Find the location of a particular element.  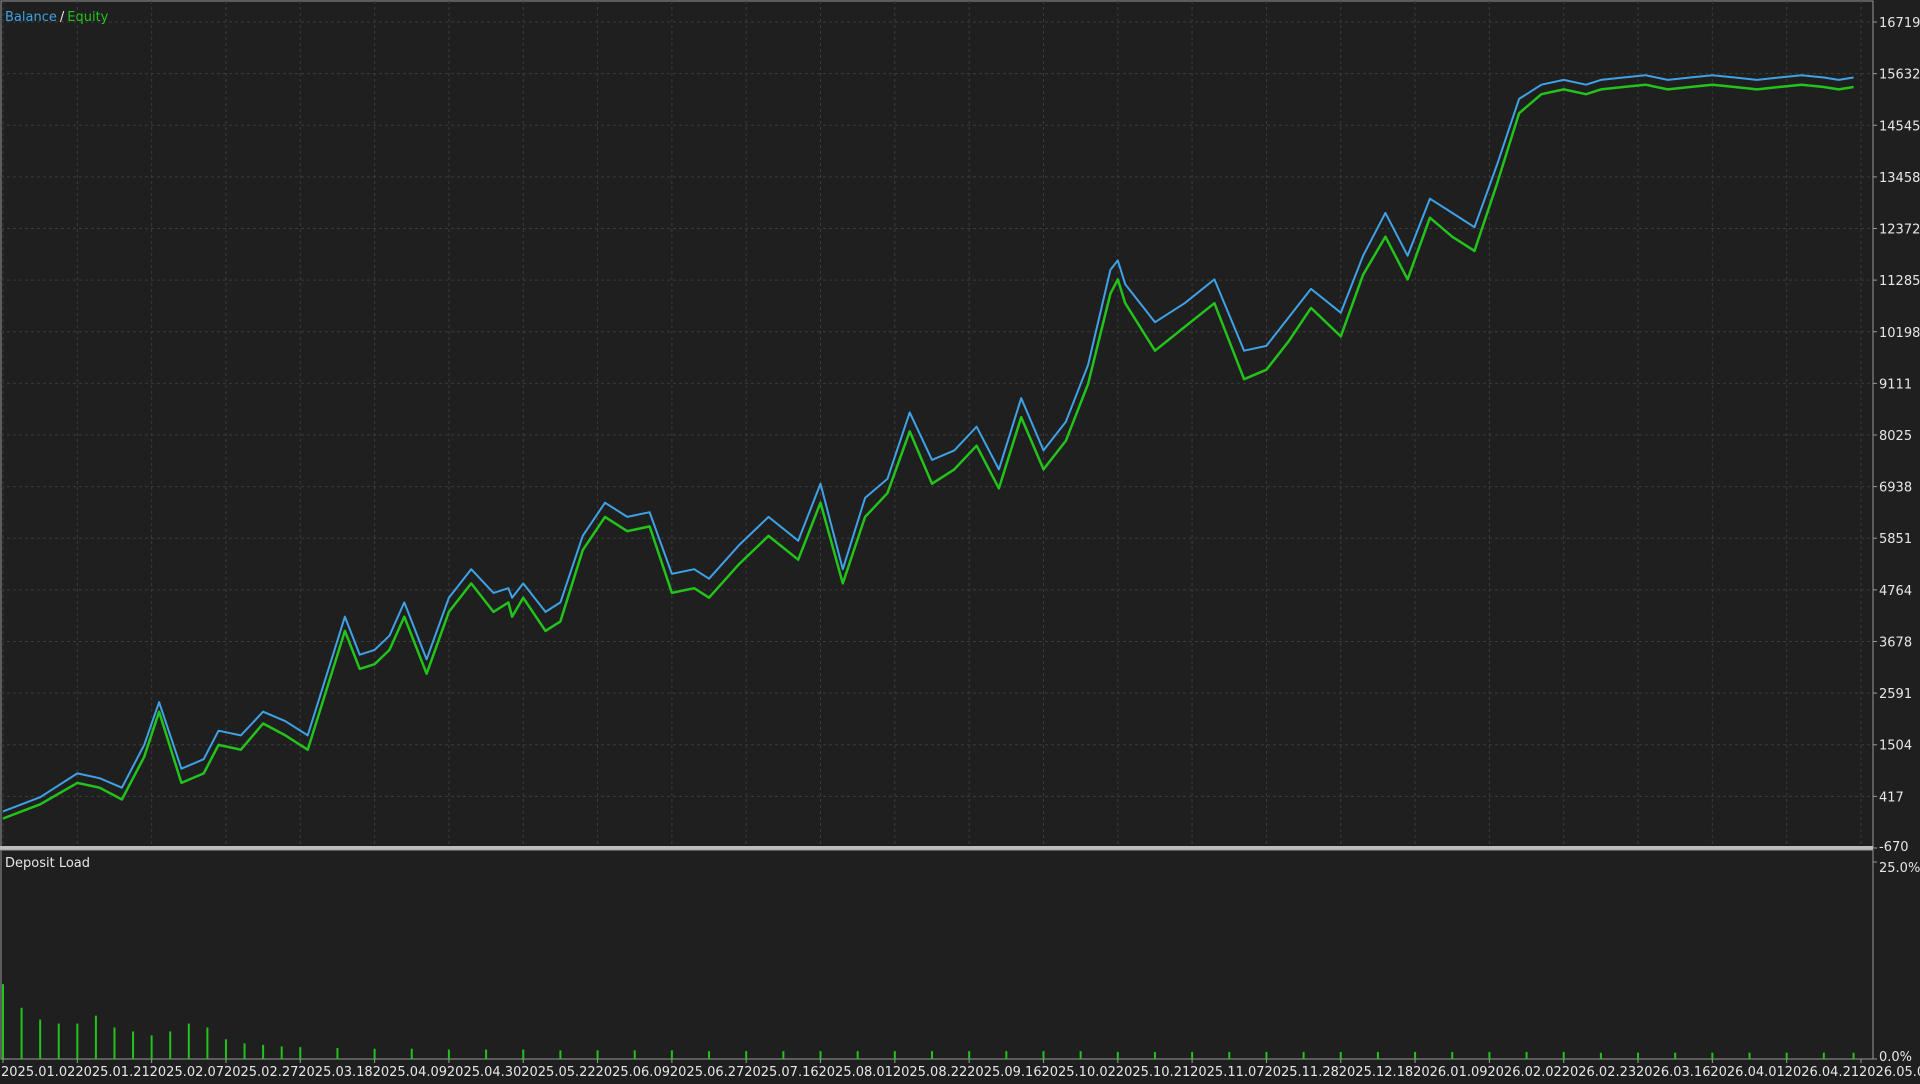

x-tick-label-6: 2025.04.30 is located at coordinates (484, 1072).